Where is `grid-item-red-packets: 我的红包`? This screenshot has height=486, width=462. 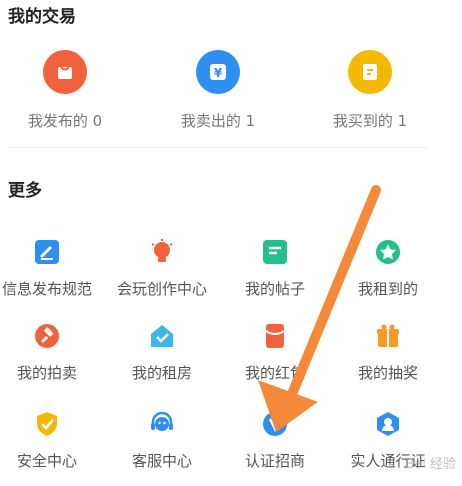 grid-item-red-packets: 我的红包 is located at coordinates (275, 351).